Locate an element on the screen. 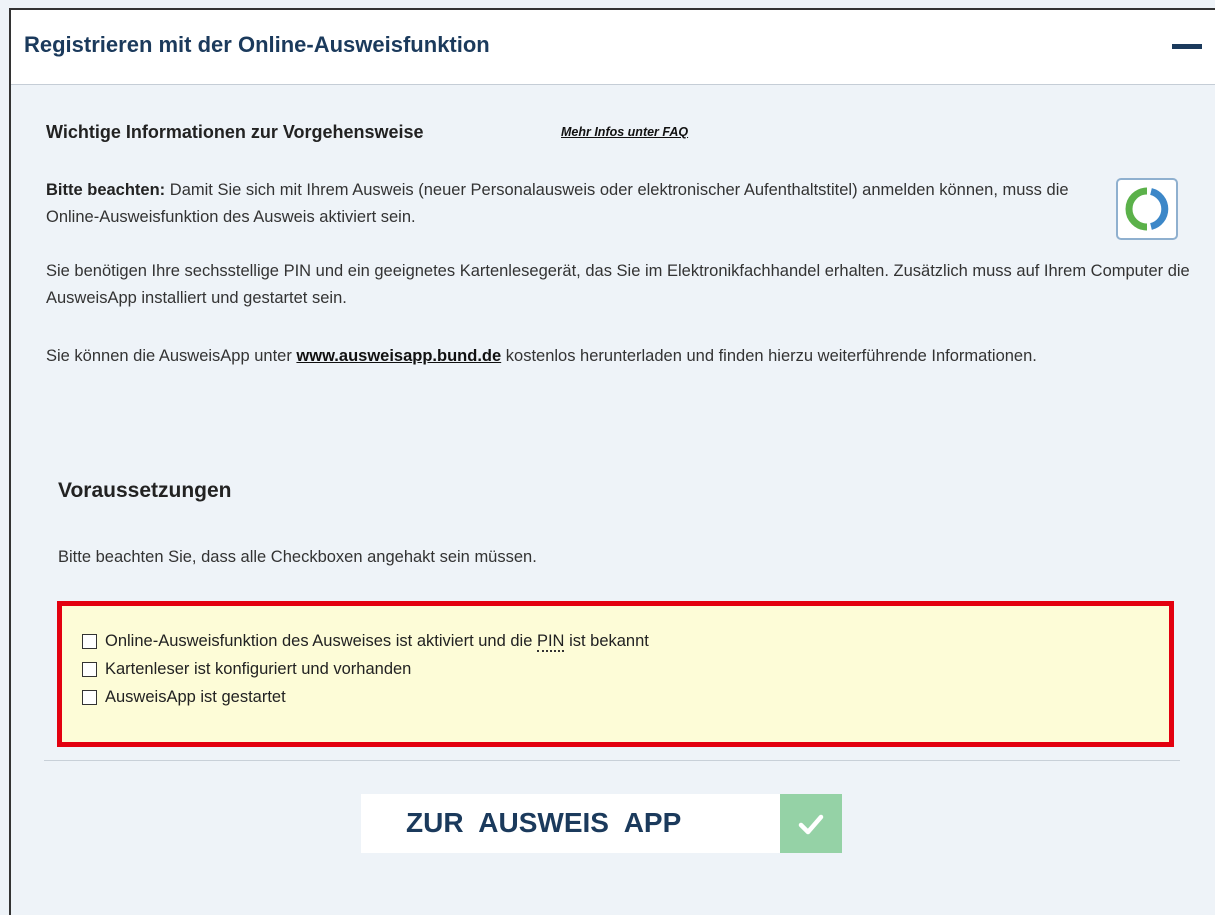 This screenshot has height=915, width=1215. prerequisites-heading: Voraussetzungen is located at coordinates (145, 490).